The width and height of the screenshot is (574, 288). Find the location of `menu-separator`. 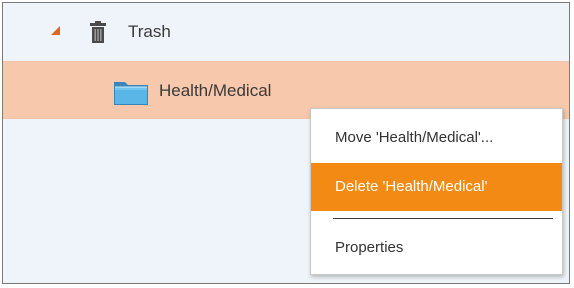

menu-separator is located at coordinates (443, 218).